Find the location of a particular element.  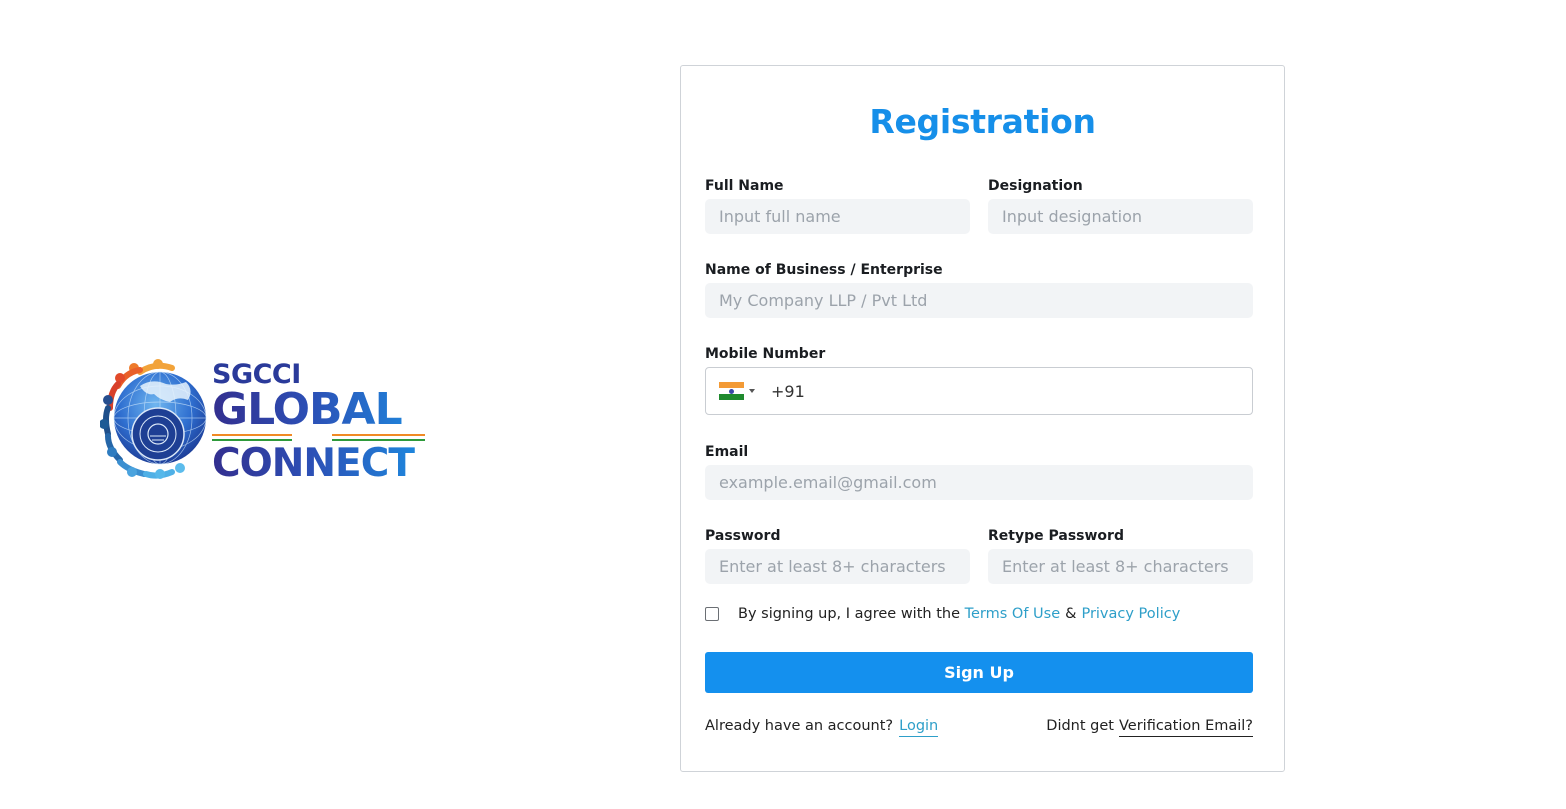

agree-text: By signing up, I agree with the is located at coordinates (849, 614).